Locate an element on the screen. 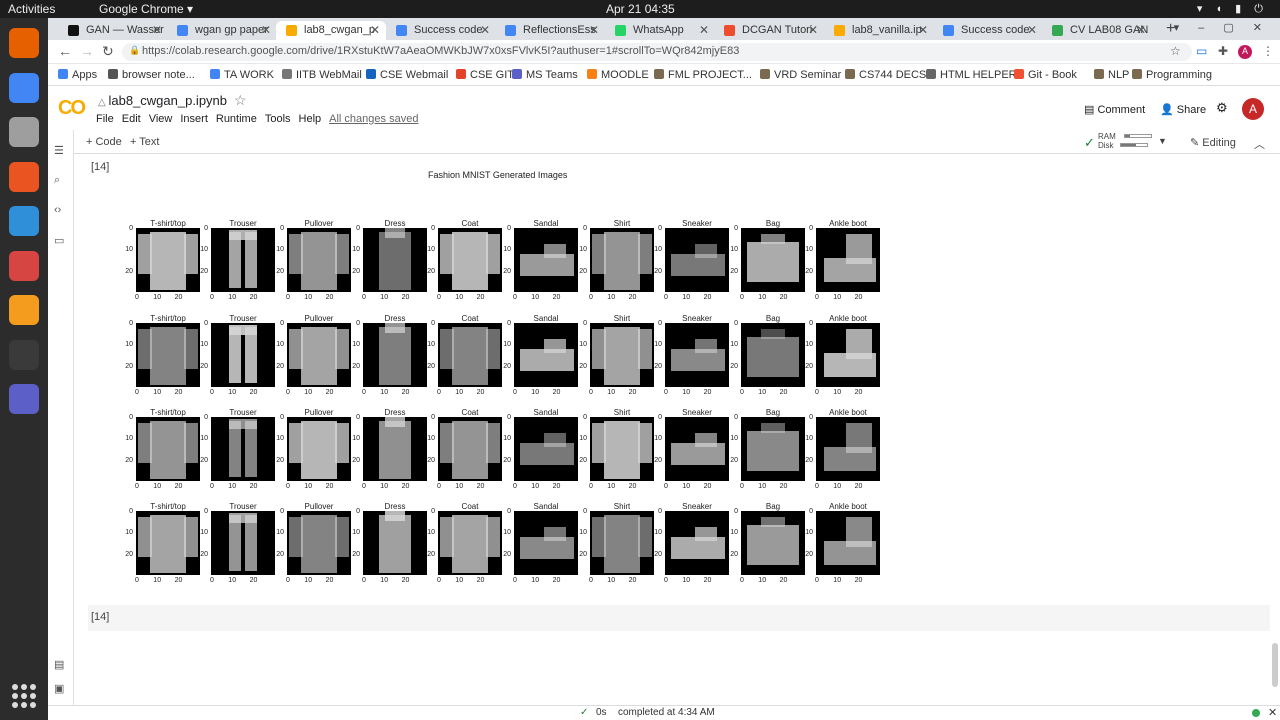 Image resolution: width=1280 pixels, height=720 pixels. bookmark-item: MOODLE is located at coordinates (618, 75).